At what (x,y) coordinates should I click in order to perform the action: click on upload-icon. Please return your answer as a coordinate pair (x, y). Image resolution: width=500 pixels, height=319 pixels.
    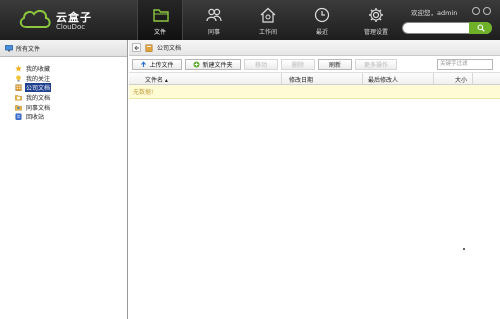
    Looking at the image, I should click on (144, 63).